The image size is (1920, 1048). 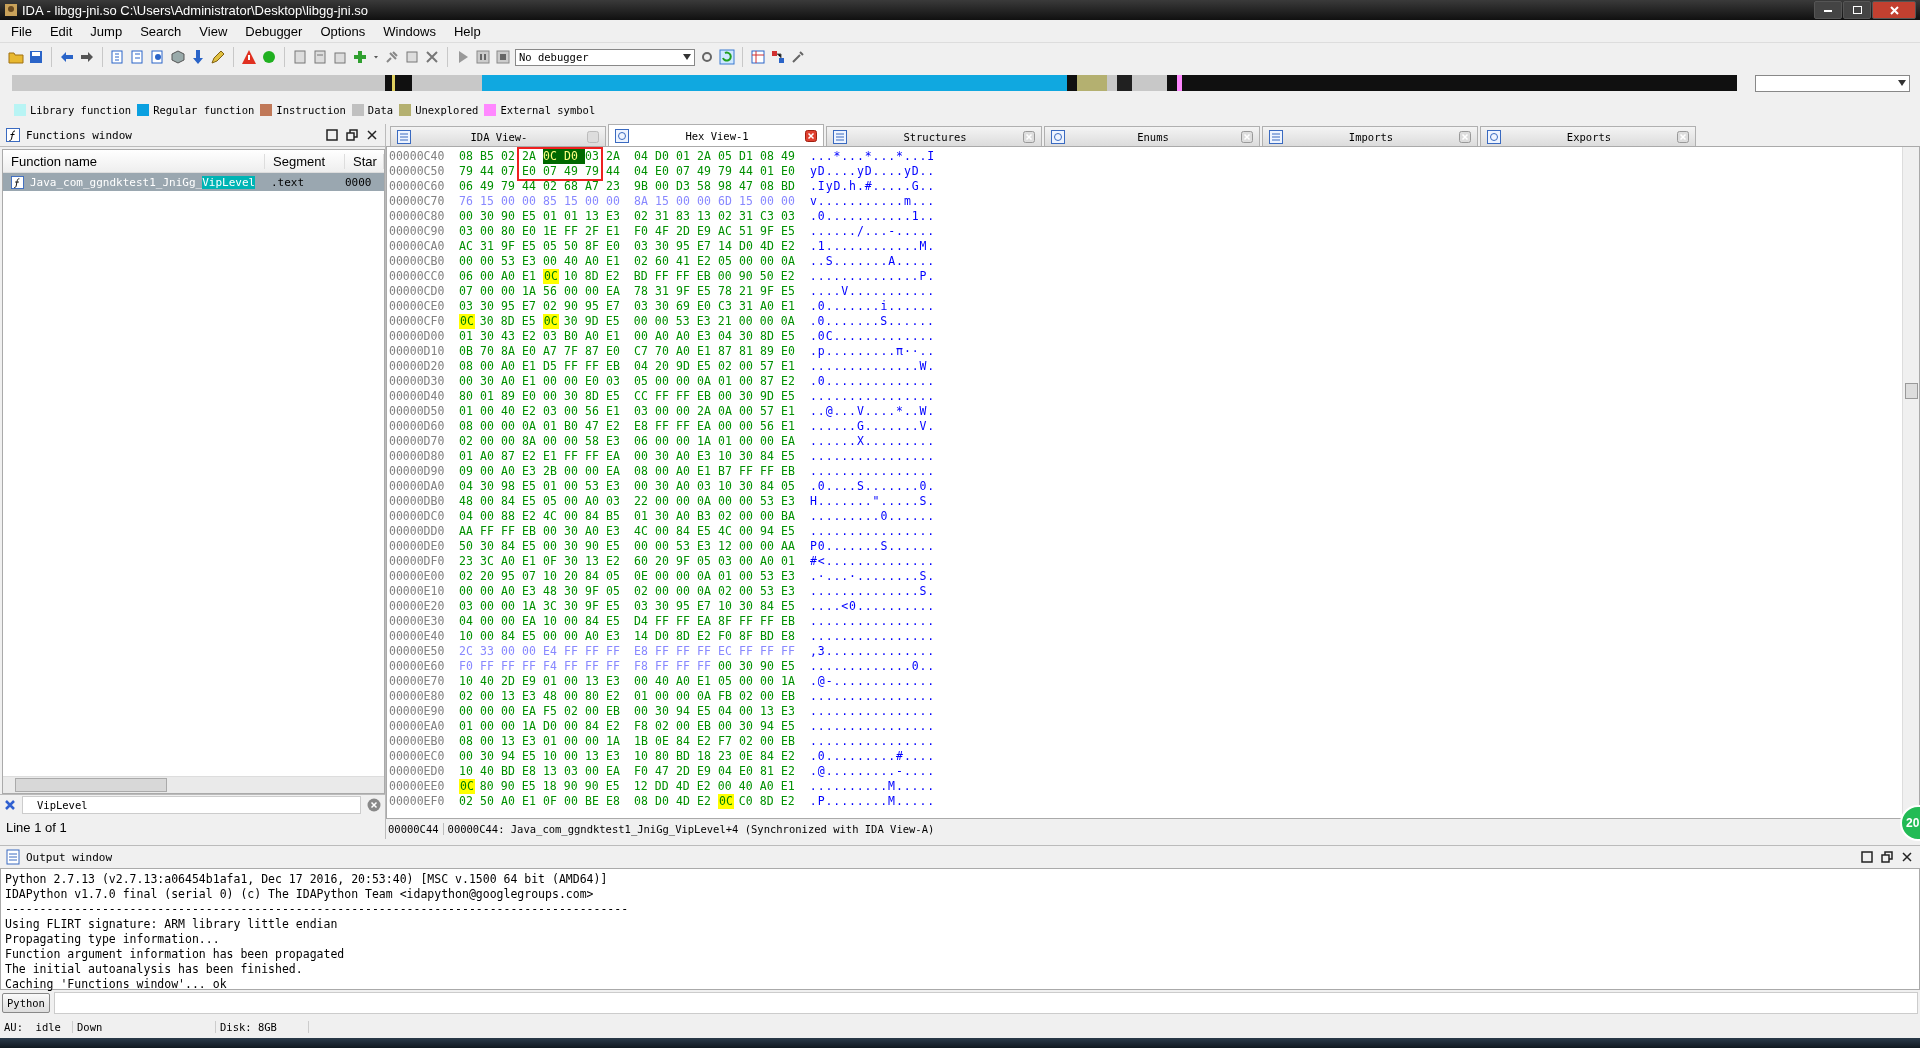 I want to click on maximize-button, so click(x=1857, y=10).